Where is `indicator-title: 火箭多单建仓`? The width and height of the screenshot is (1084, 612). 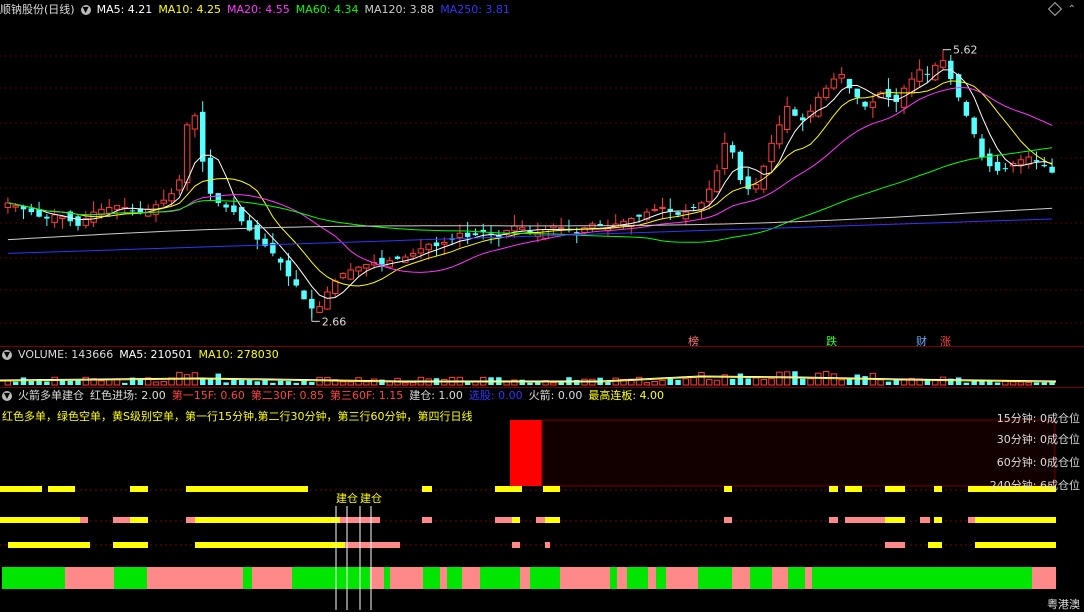 indicator-title: 火箭多单建仓 is located at coordinates (51, 395).